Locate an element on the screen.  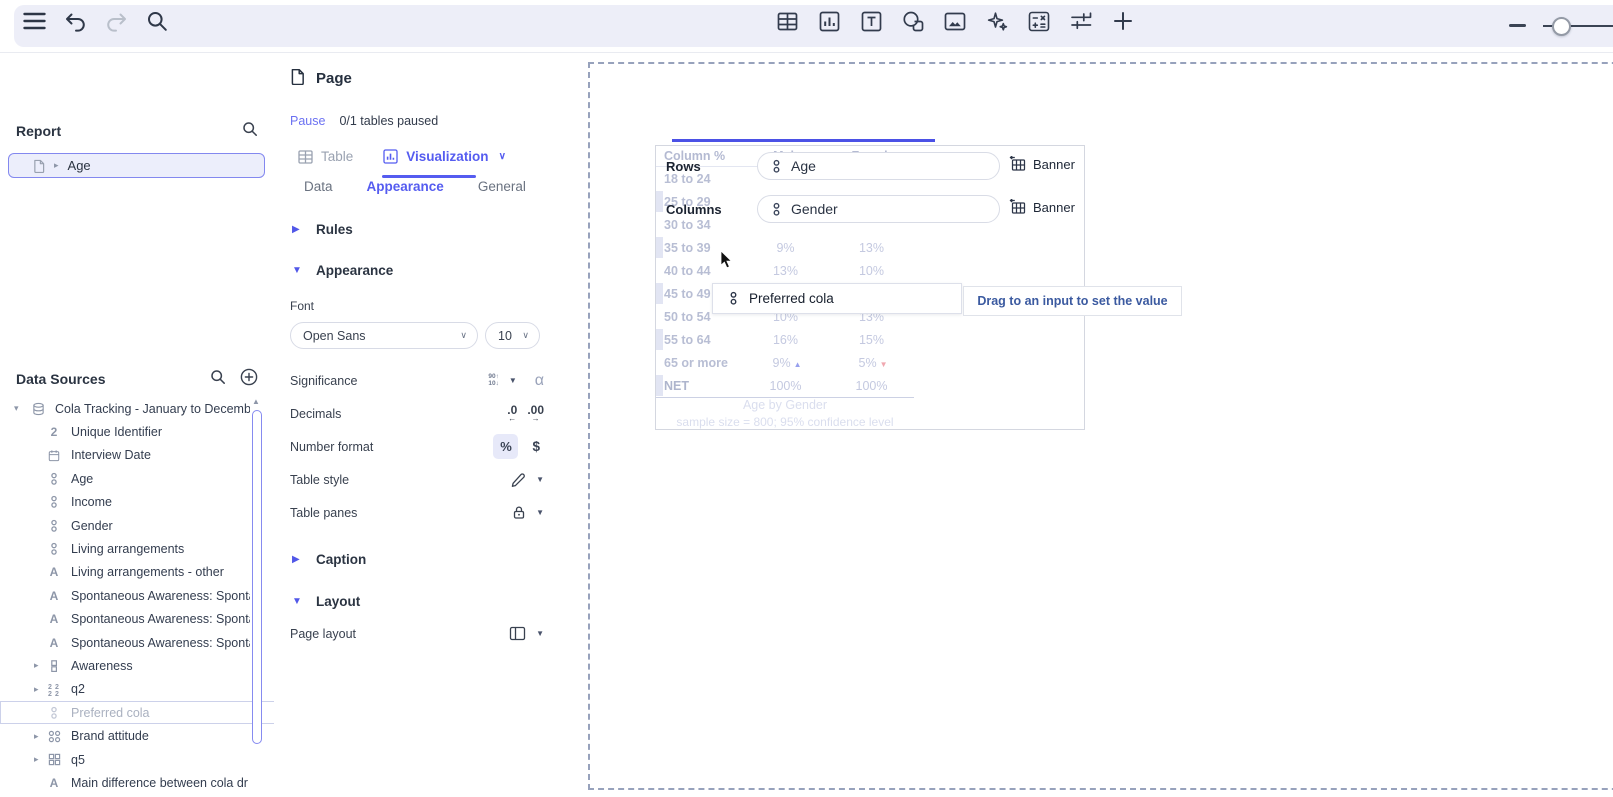
tab-general: General is located at coordinates (502, 186).